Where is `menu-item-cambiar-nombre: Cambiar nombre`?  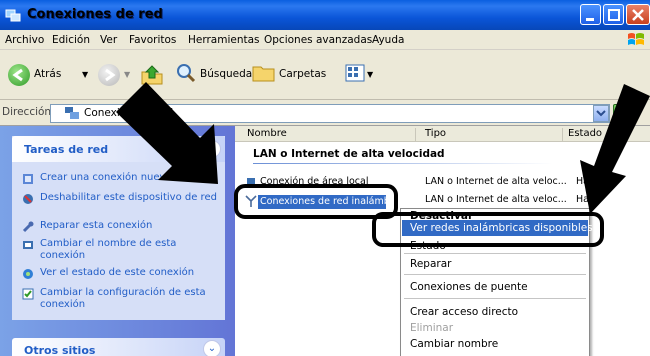 menu-item-cambiar-nombre: Cambiar nombre is located at coordinates (454, 344).